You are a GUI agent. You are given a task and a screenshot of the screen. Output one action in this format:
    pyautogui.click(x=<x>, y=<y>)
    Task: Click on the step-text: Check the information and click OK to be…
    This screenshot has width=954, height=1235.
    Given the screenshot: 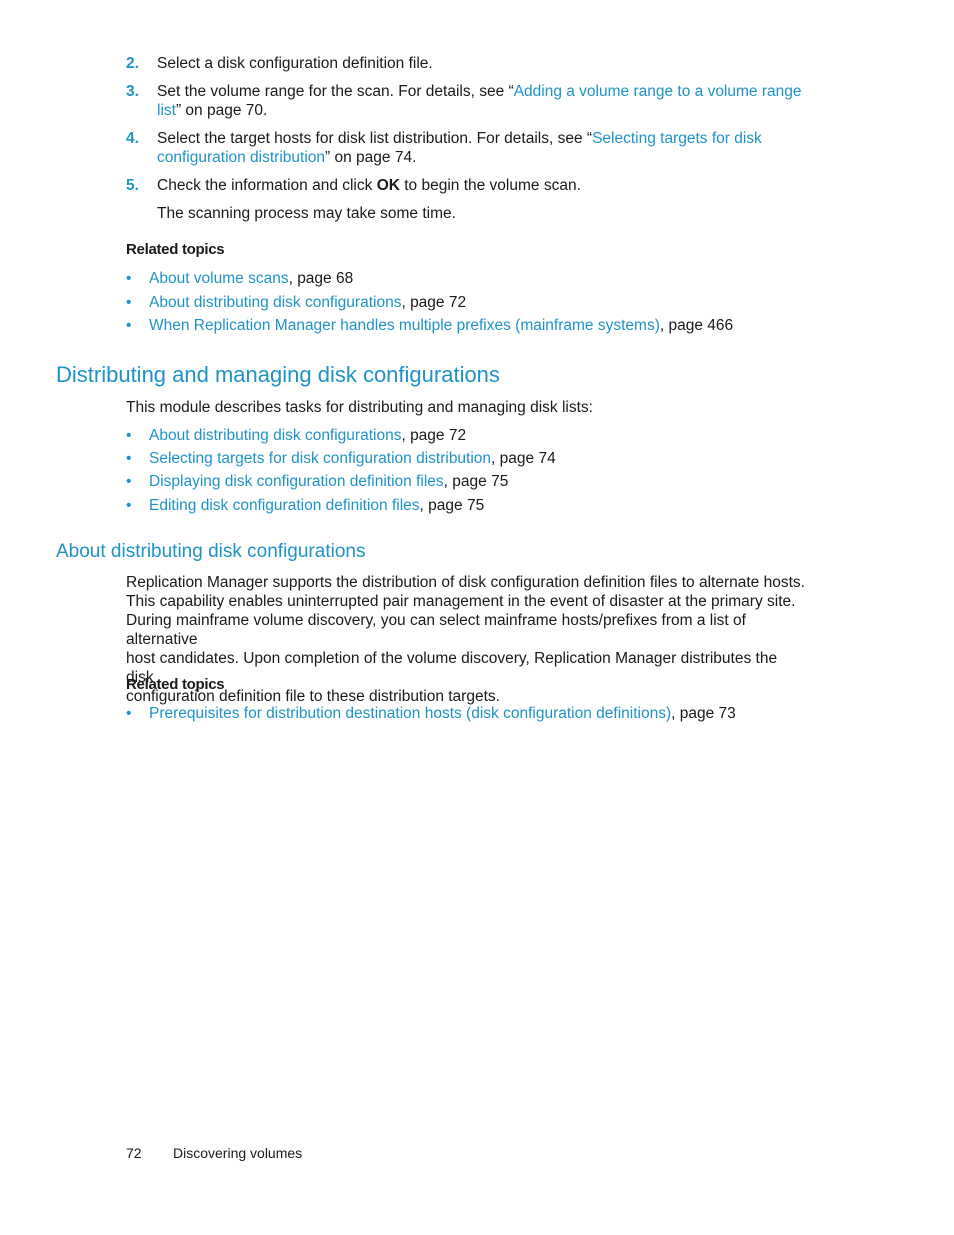 What is the action you would take?
    pyautogui.click(x=481, y=185)
    